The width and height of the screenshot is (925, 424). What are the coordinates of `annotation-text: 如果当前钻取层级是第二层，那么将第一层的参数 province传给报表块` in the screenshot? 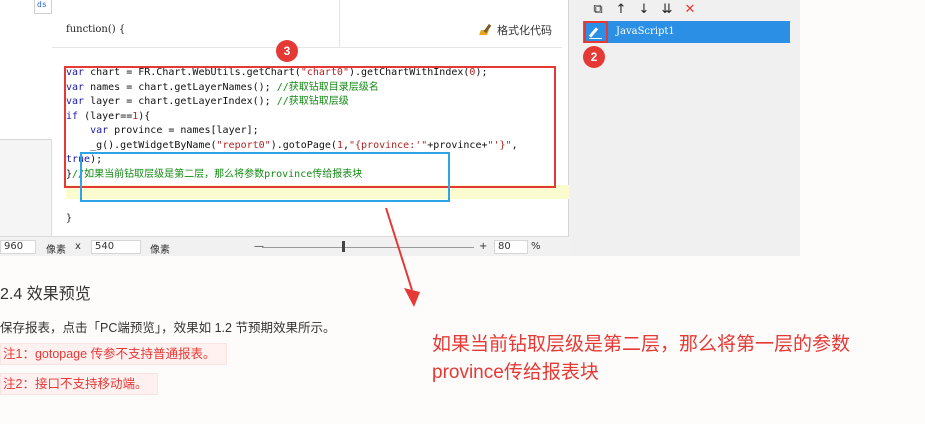 It's located at (672, 359).